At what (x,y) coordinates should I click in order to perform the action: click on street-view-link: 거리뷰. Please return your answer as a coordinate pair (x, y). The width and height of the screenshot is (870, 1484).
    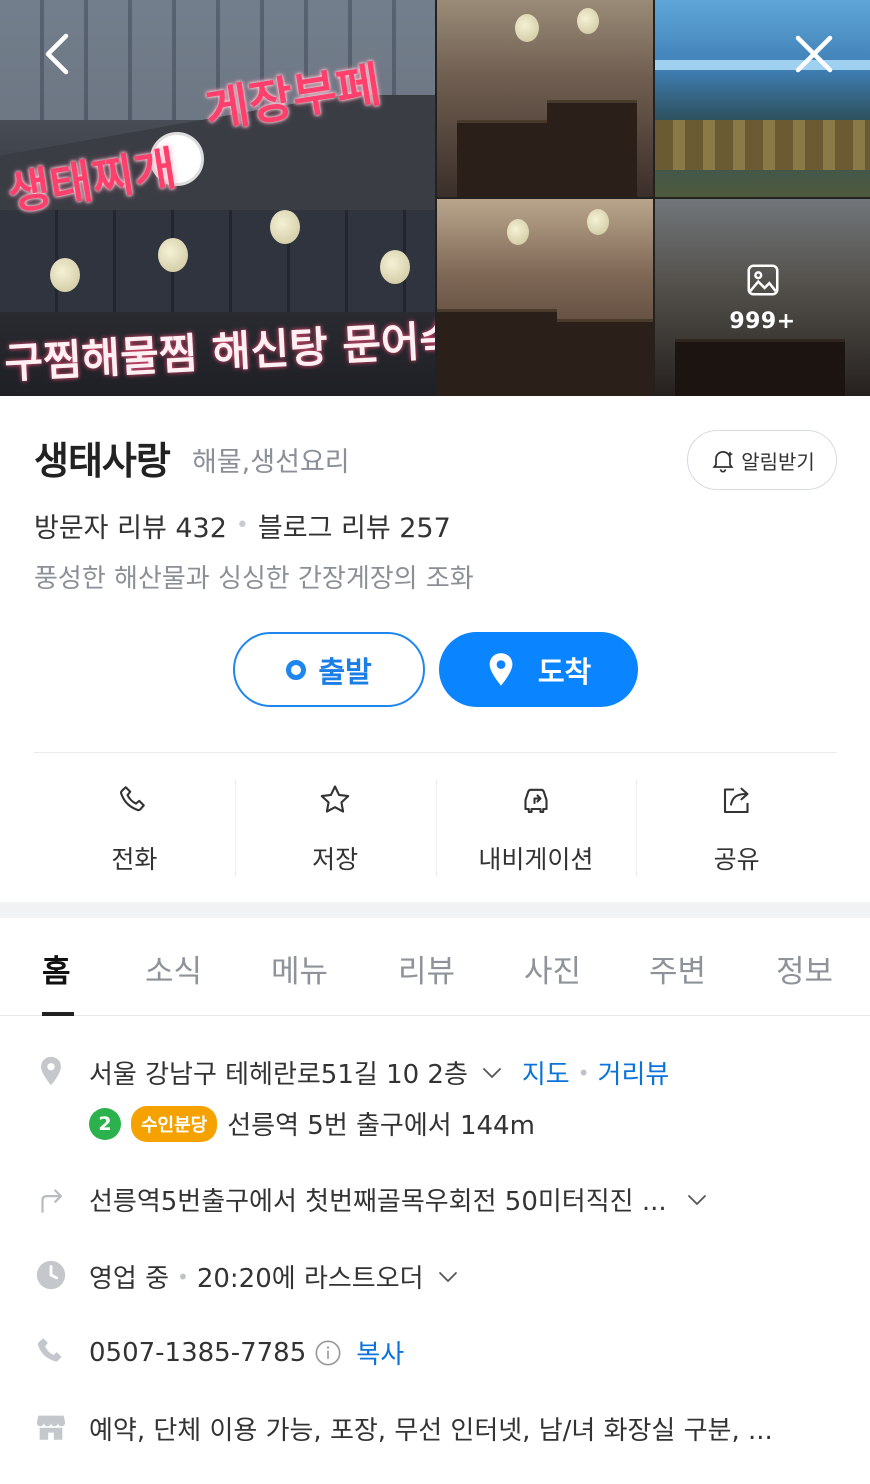
    Looking at the image, I should click on (634, 1072).